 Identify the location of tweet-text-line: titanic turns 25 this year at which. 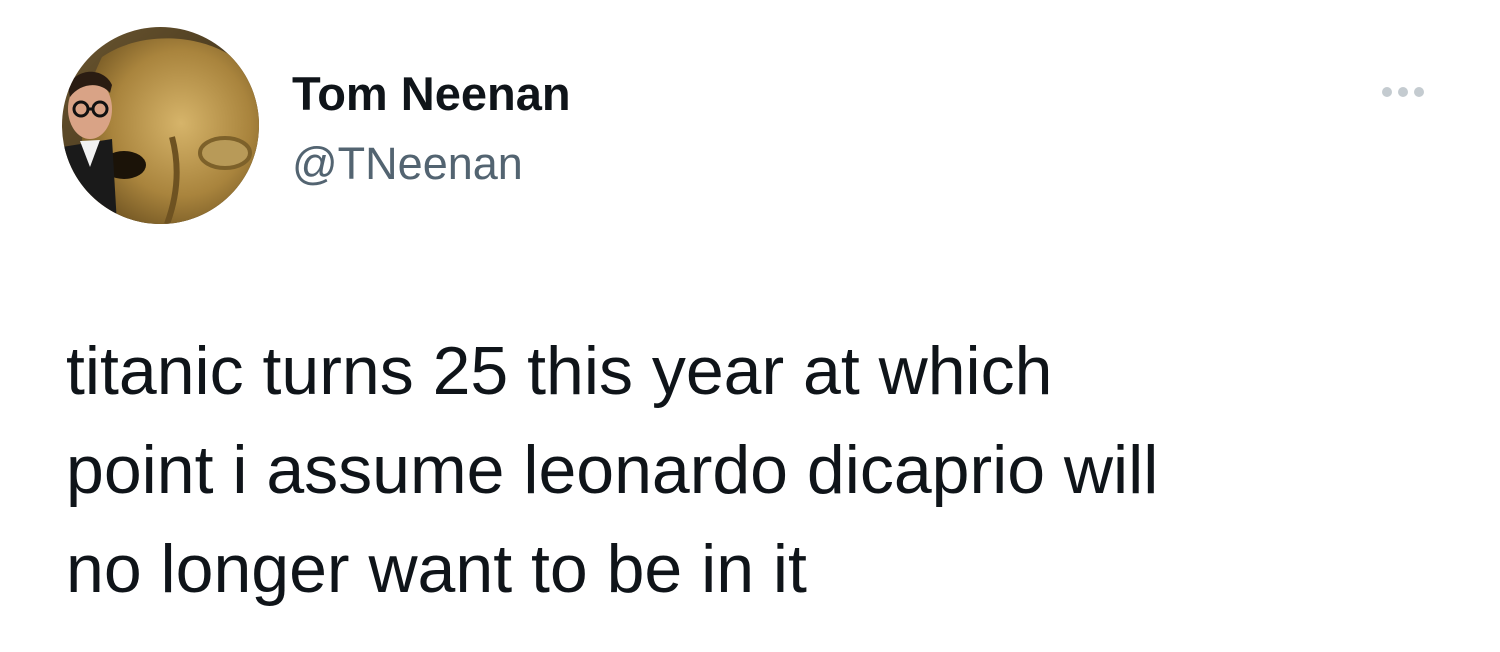
(559, 371).